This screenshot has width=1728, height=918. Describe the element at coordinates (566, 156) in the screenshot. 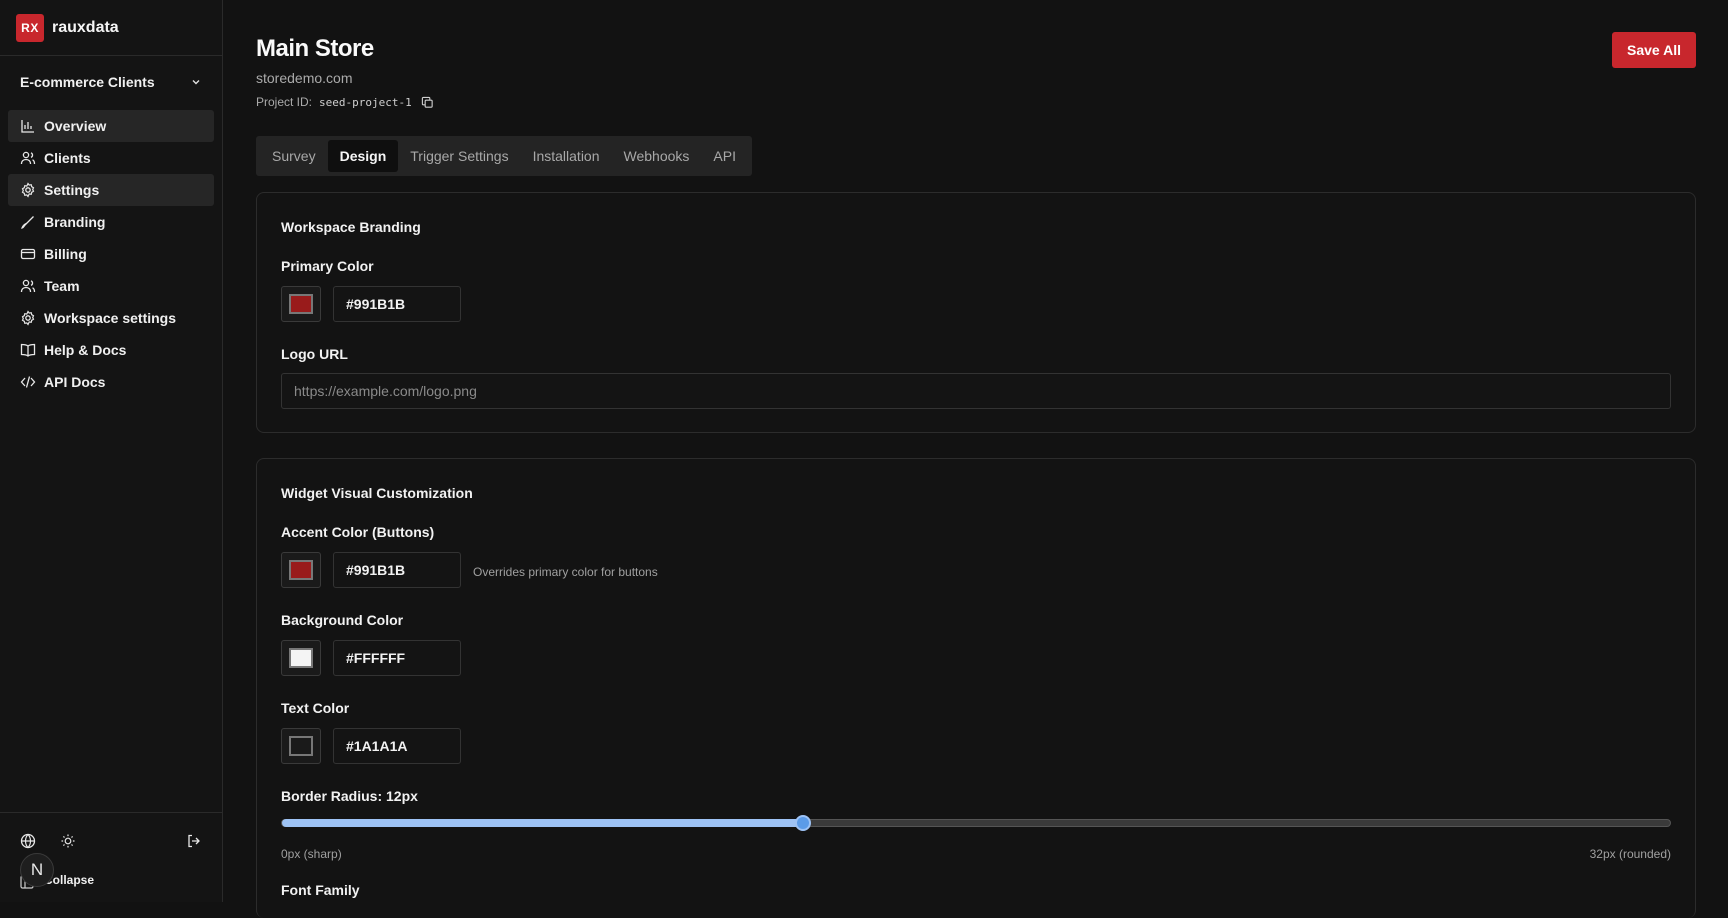

I see `tab-installation: Installation` at that location.